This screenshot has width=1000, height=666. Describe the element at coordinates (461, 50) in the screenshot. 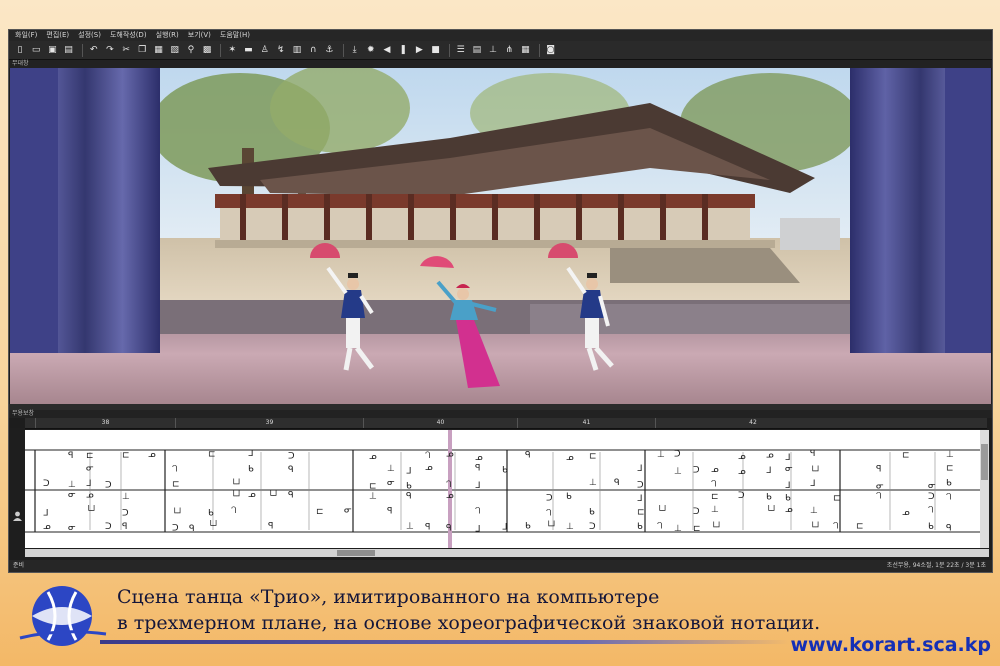

I see `staff-lines-icon: ☰` at that location.